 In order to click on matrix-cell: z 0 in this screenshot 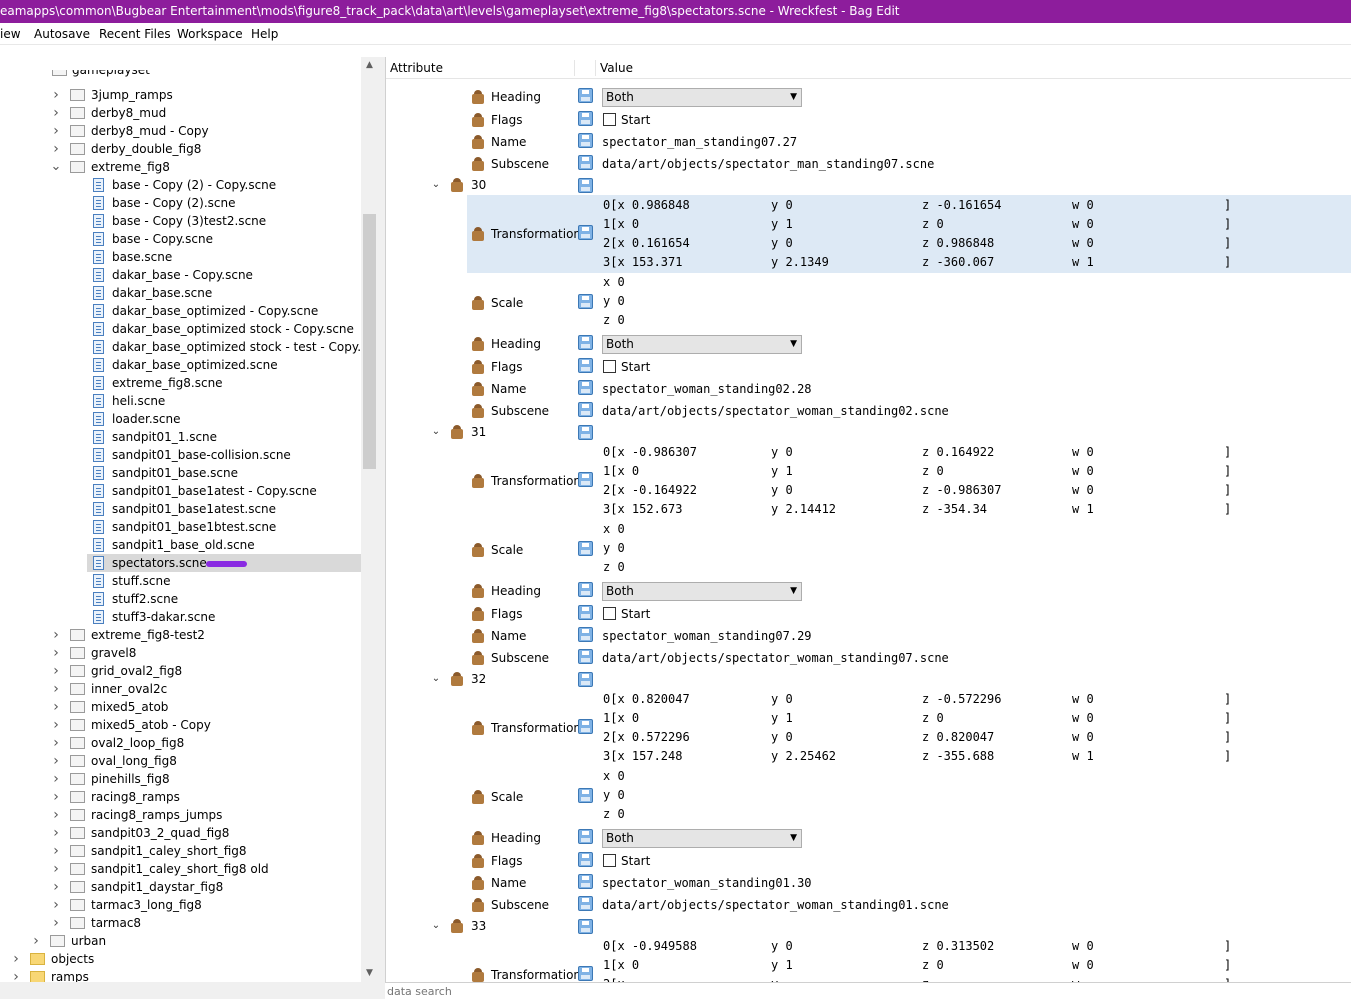, I will do `click(933, 471)`.